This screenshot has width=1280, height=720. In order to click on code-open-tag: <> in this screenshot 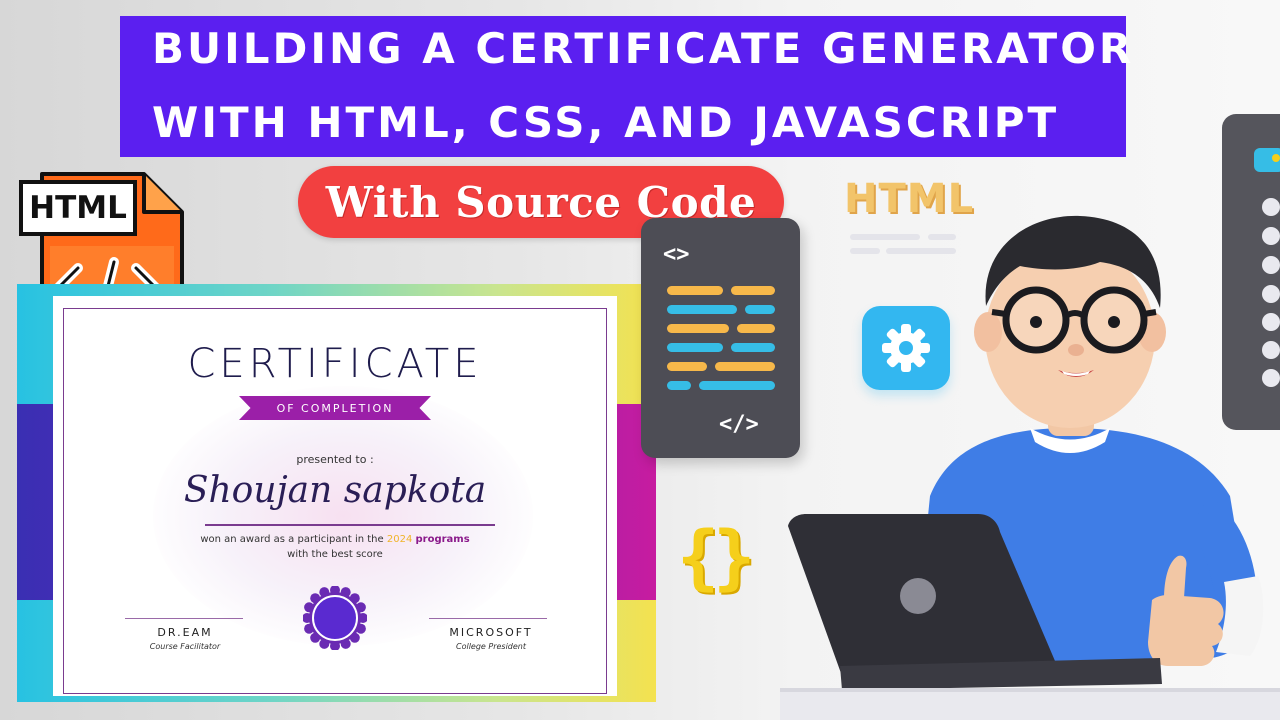, I will do `click(676, 254)`.